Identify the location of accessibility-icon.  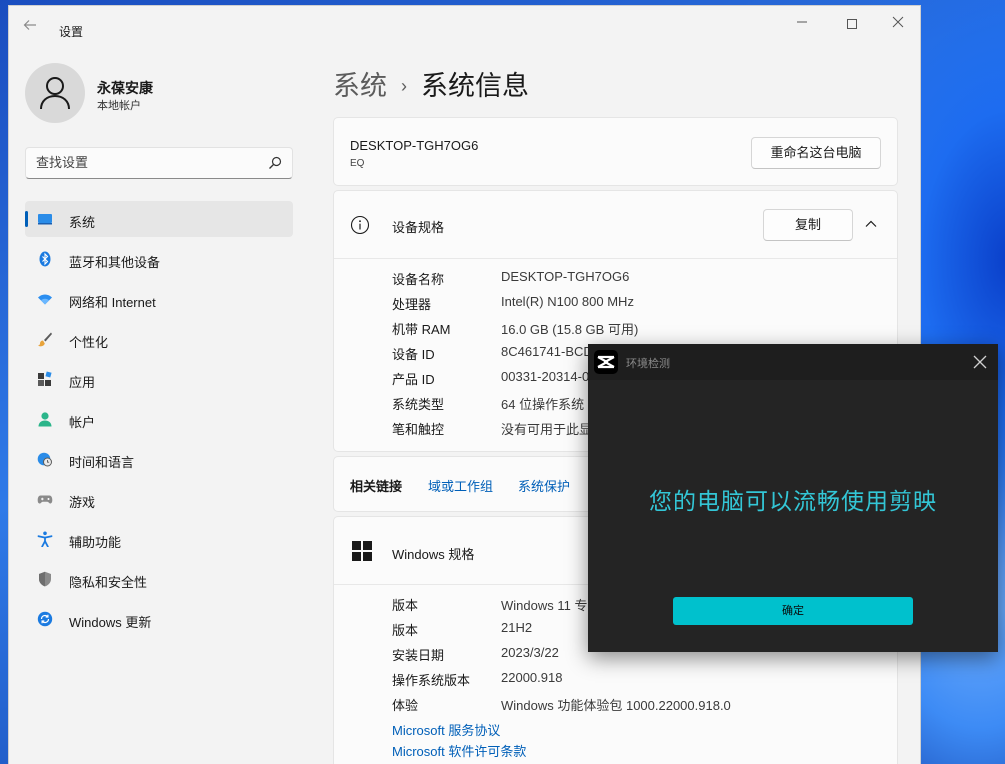
(45, 539).